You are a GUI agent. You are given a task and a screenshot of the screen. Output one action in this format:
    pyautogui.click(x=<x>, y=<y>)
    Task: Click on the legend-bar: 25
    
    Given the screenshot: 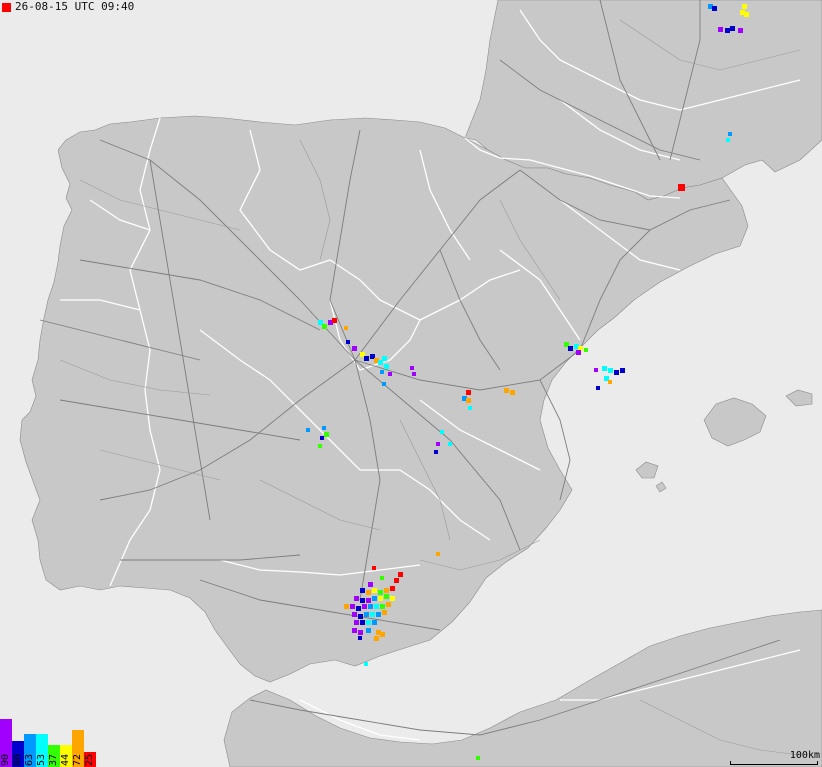 What is the action you would take?
    pyautogui.click(x=90, y=759)
    